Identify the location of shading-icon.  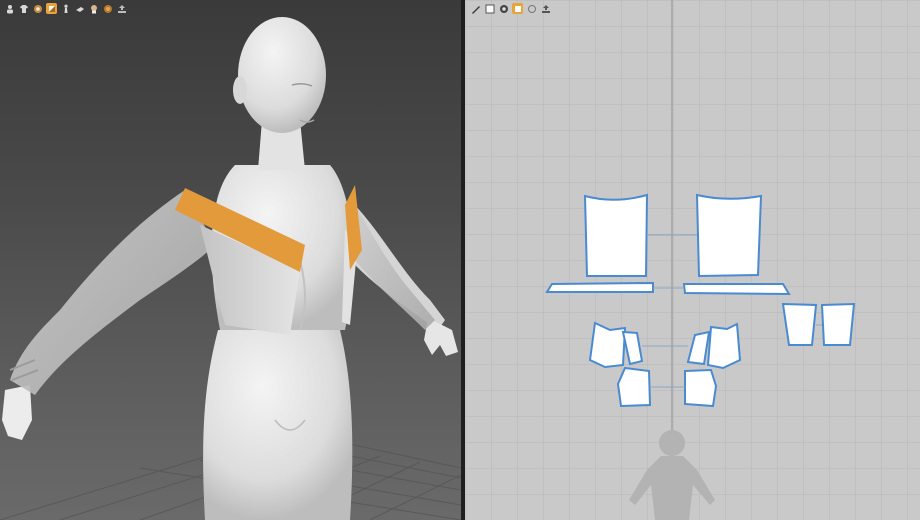
(51, 8).